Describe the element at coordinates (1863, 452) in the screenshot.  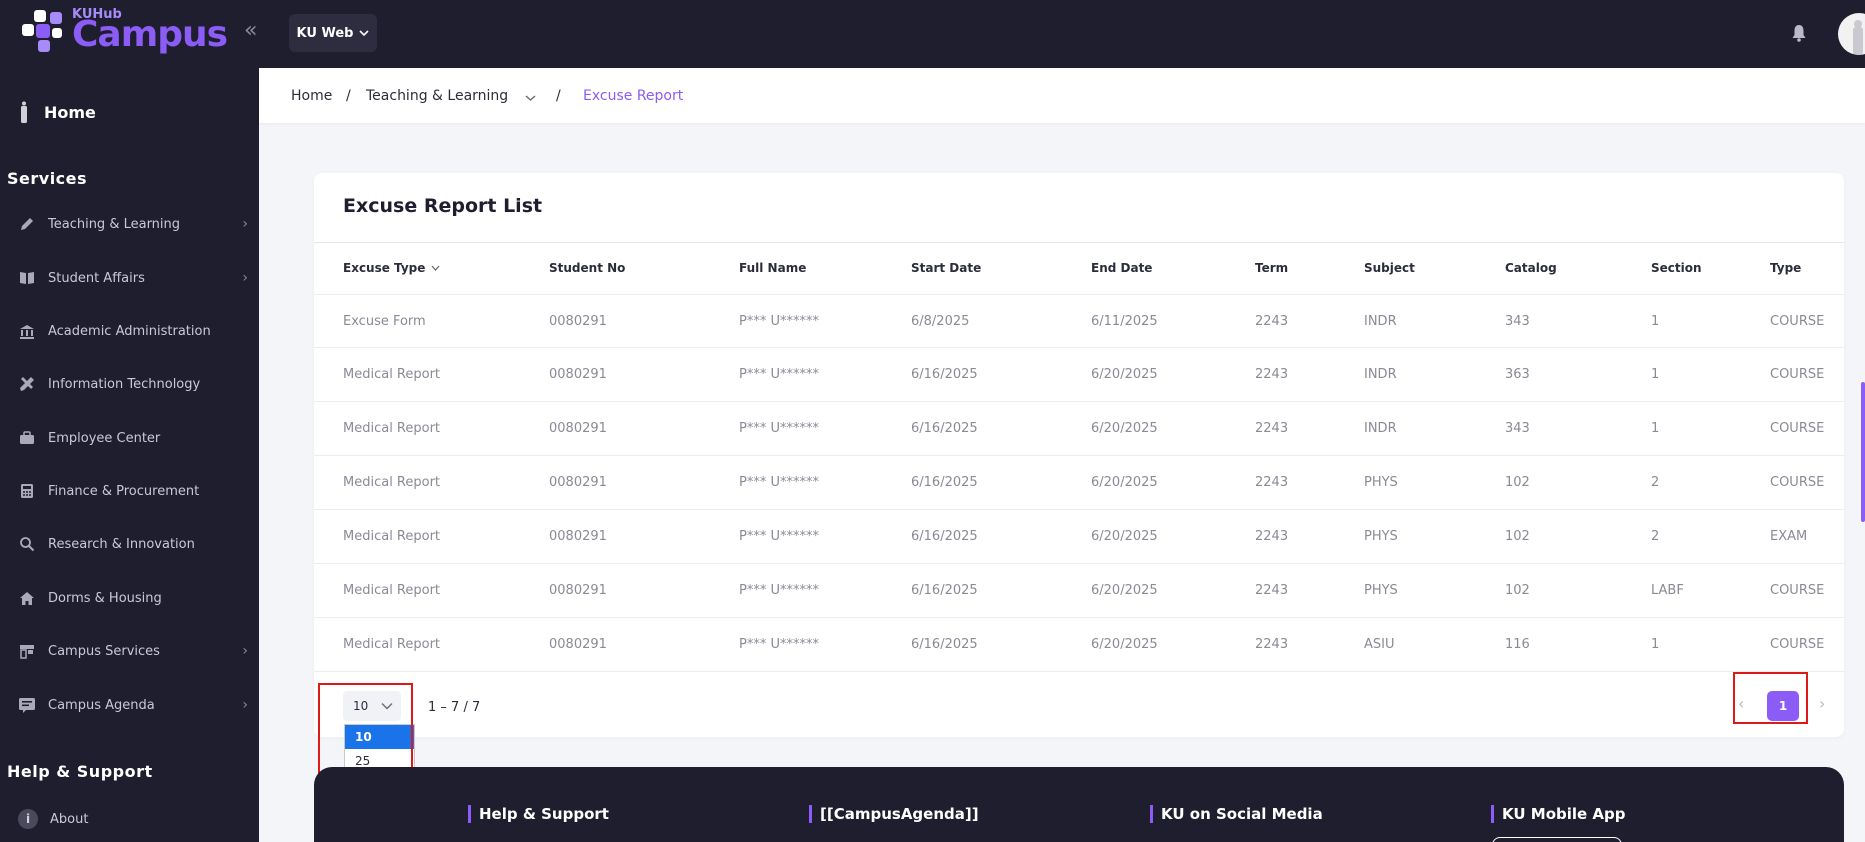
I see `scrollbar` at that location.